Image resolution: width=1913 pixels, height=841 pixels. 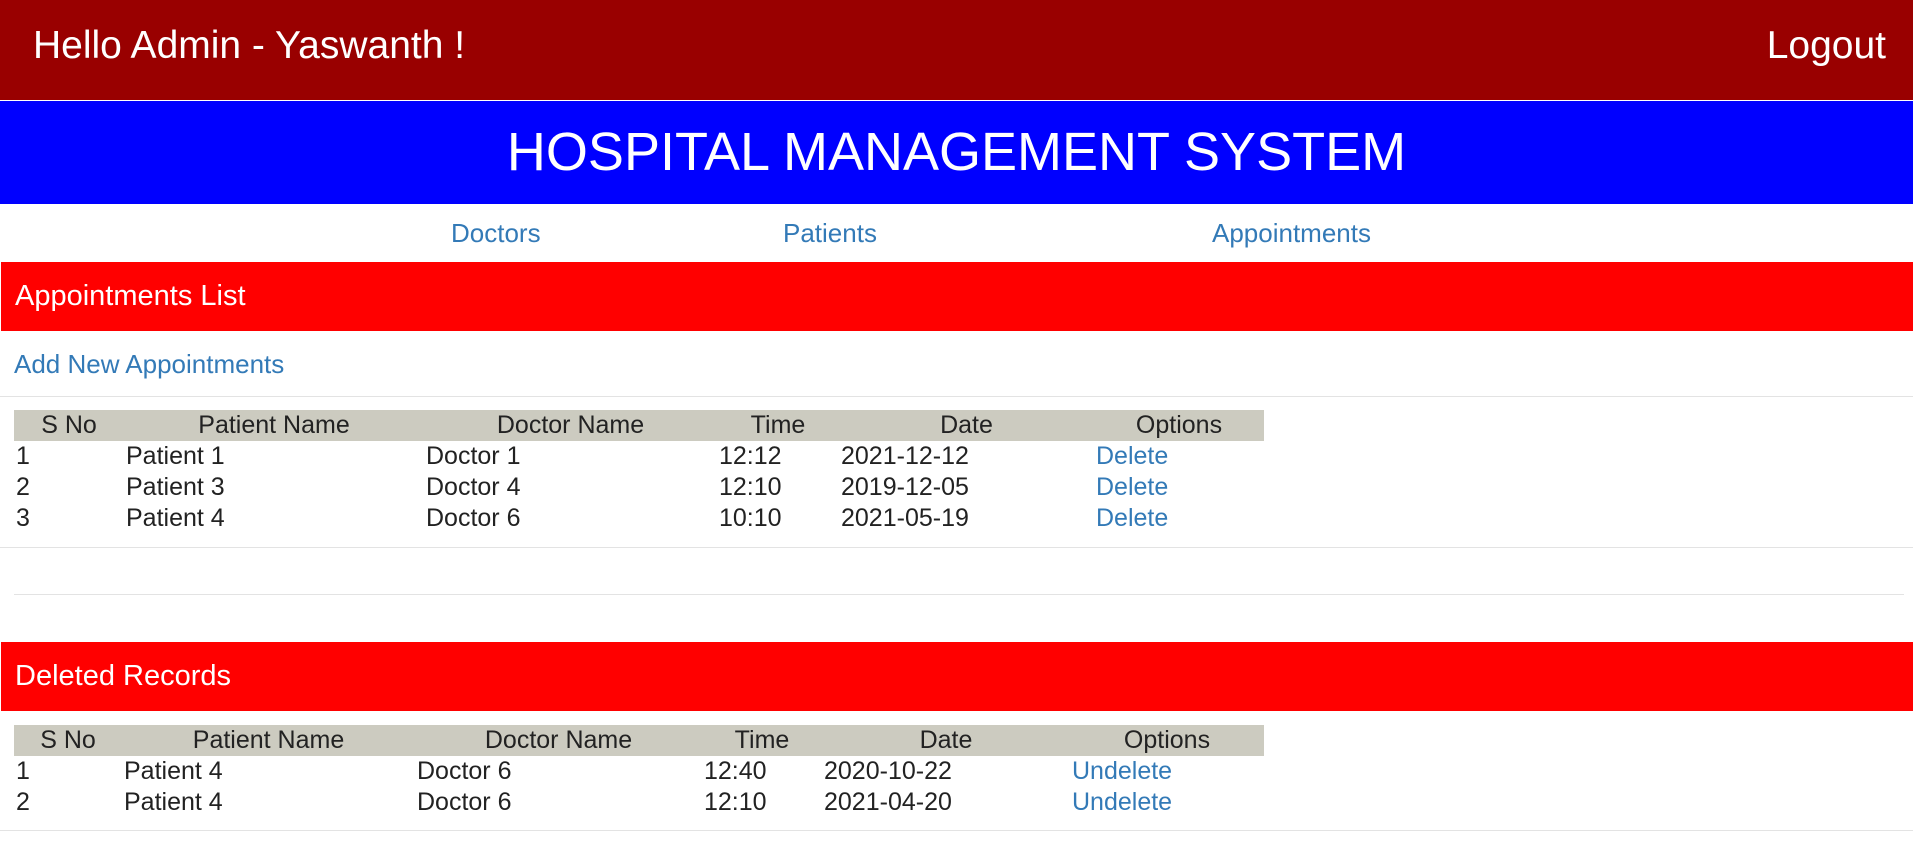 What do you see at coordinates (830, 233) in the screenshot?
I see `nav-patients-link: Patients` at bounding box center [830, 233].